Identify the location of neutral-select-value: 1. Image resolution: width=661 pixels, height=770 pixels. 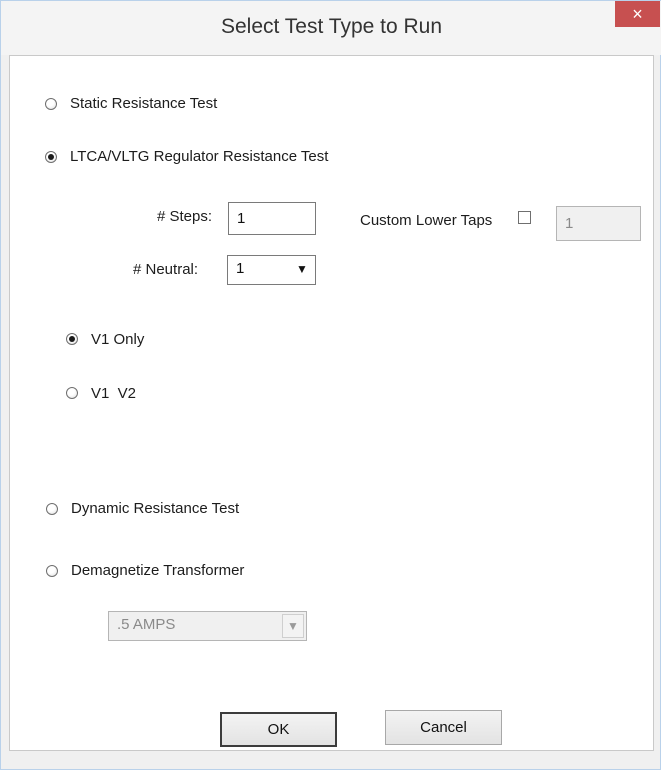
(240, 268).